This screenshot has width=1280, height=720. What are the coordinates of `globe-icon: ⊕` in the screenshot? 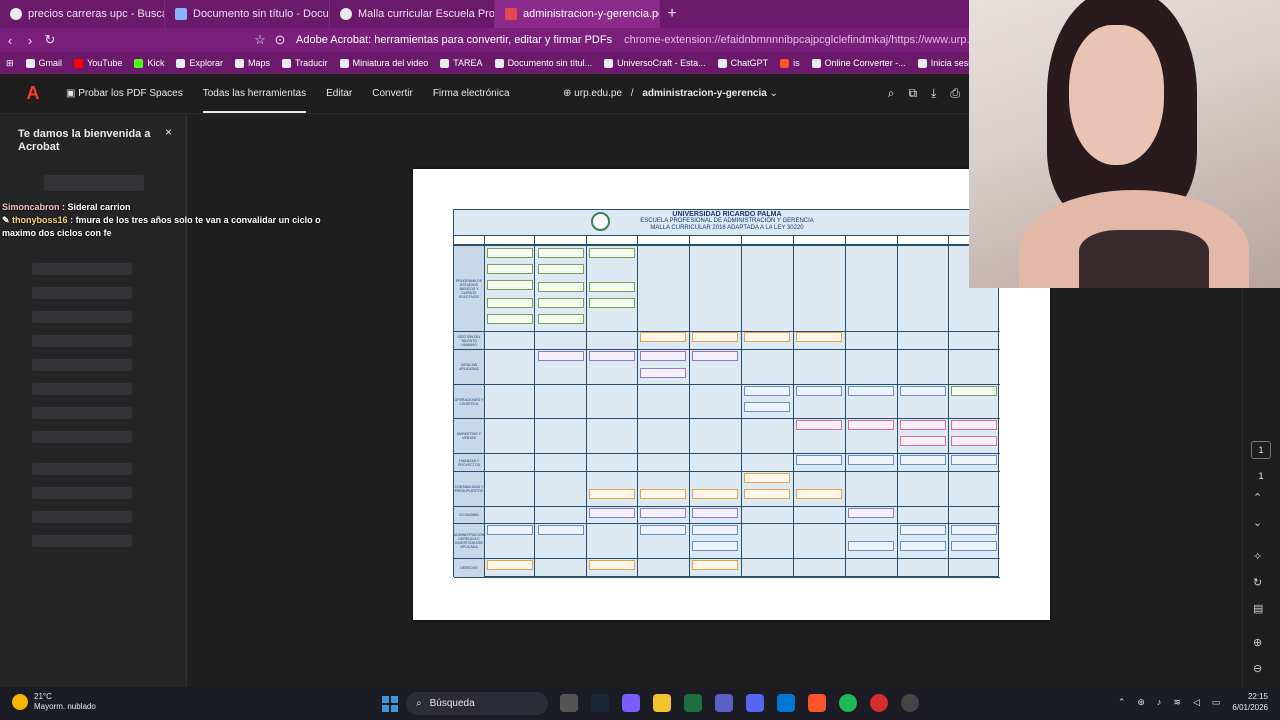 It's located at (569, 93).